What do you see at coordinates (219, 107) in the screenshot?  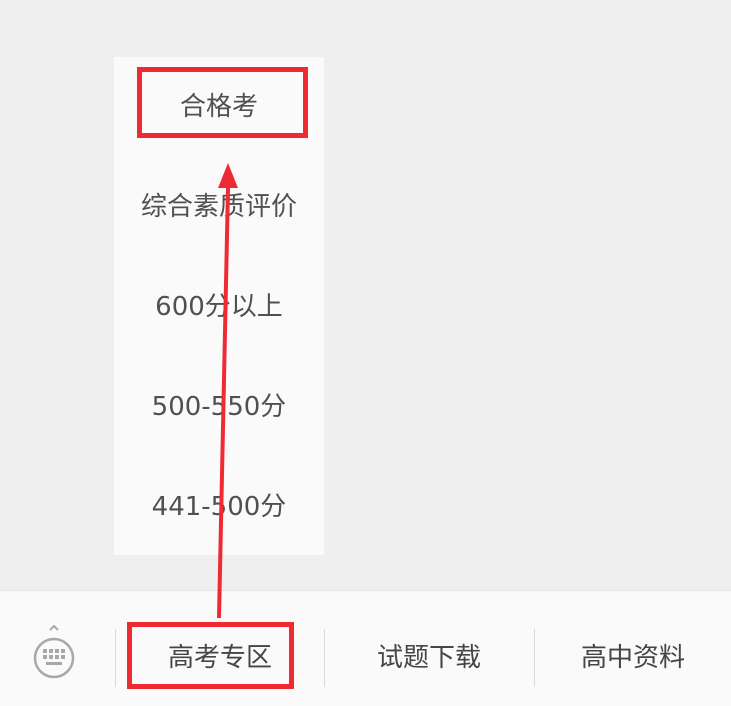 I see `submenu-item-hegekao: 合格考` at bounding box center [219, 107].